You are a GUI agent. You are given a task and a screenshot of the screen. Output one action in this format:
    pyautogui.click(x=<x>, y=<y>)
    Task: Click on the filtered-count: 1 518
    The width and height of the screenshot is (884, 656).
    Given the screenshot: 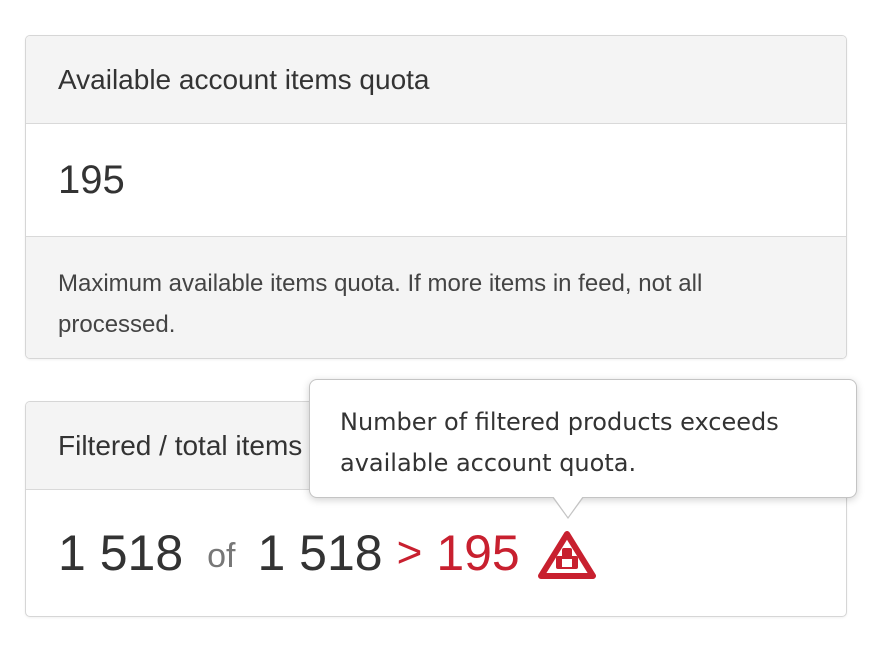 What is the action you would take?
    pyautogui.click(x=121, y=552)
    